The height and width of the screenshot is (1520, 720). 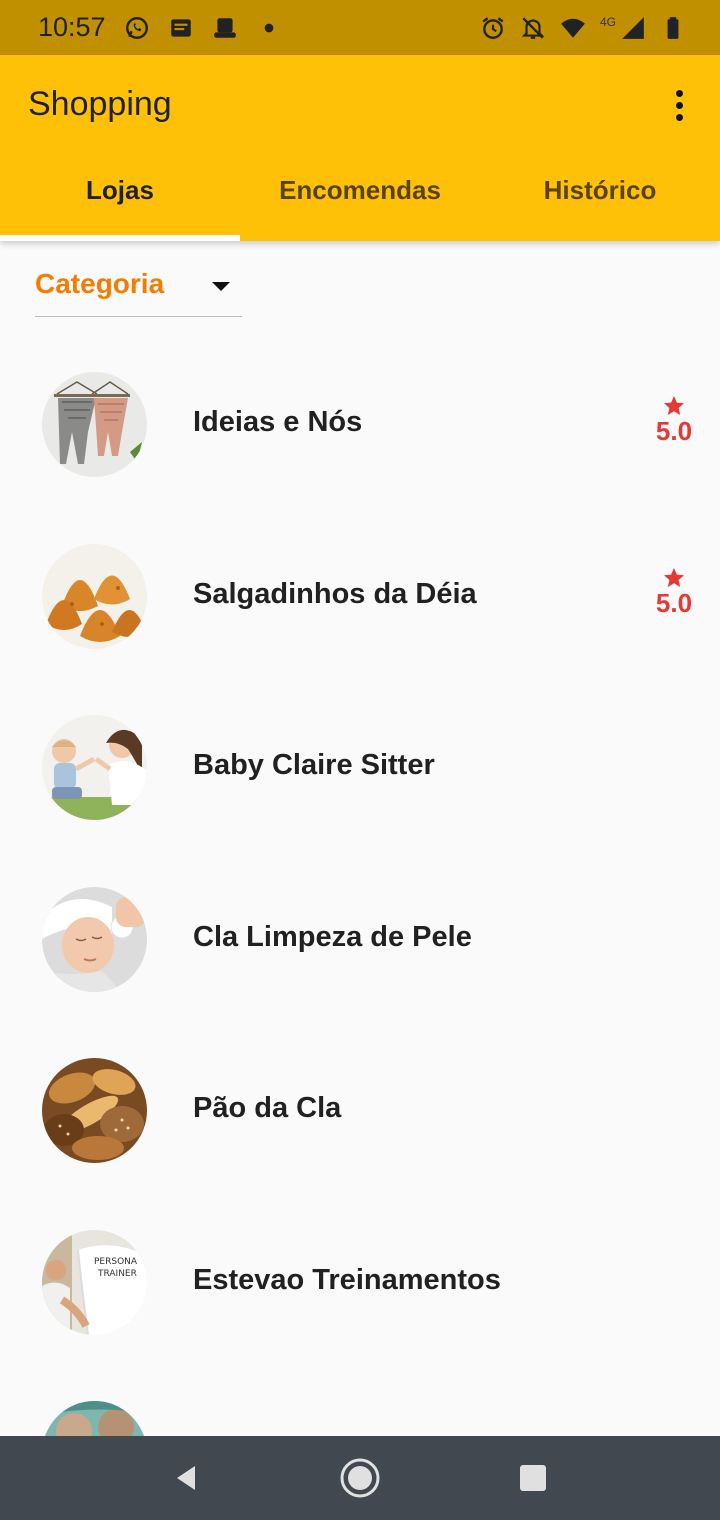 I want to click on dot-icon, so click(x=269, y=28).